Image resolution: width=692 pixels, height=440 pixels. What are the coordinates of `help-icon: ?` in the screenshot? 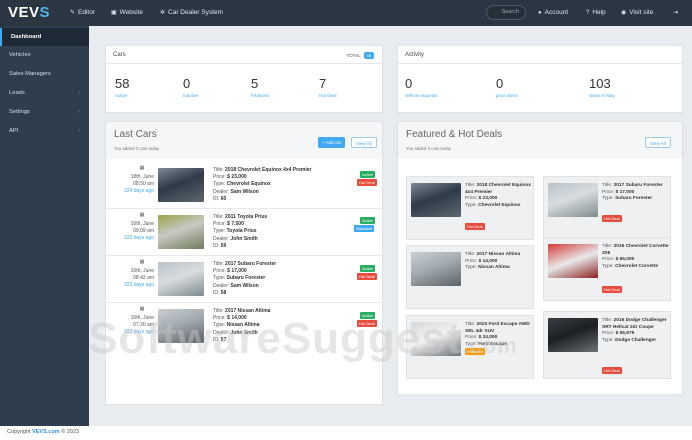 It's located at (588, 12).